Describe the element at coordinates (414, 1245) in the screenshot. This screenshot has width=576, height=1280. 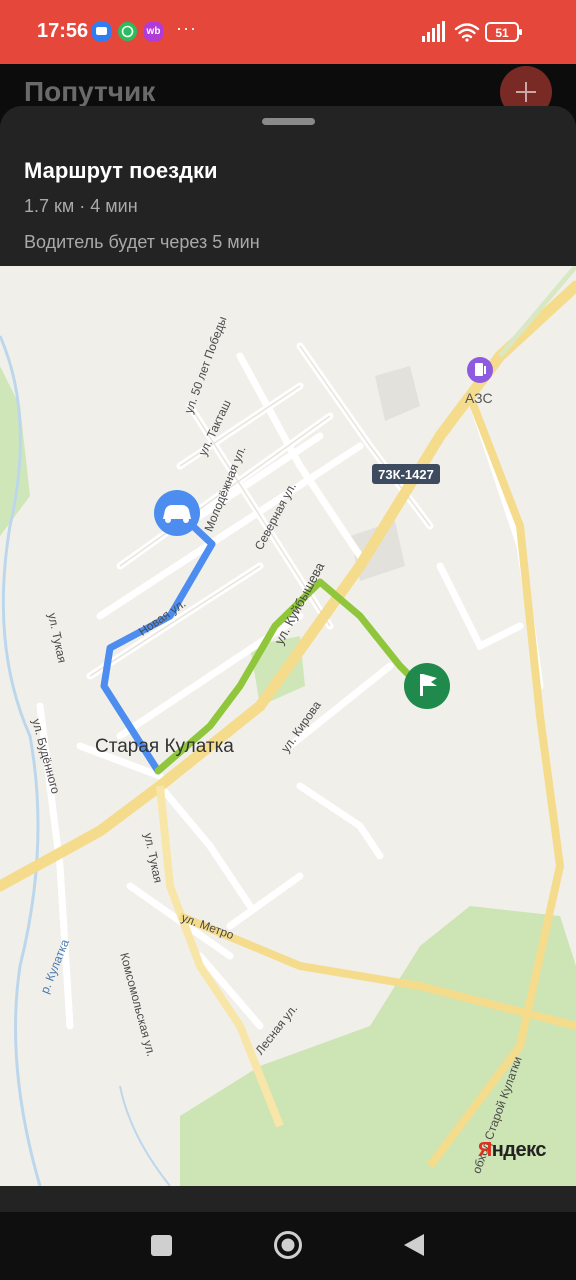
I see `back-button` at that location.